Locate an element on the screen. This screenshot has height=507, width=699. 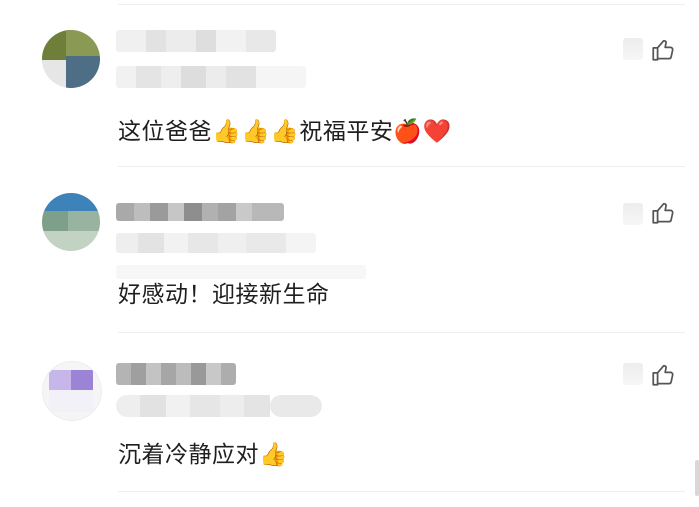
comment-text: 这位爸爸👍👍👍祝福平安🍎❤️ is located at coordinates (285, 132).